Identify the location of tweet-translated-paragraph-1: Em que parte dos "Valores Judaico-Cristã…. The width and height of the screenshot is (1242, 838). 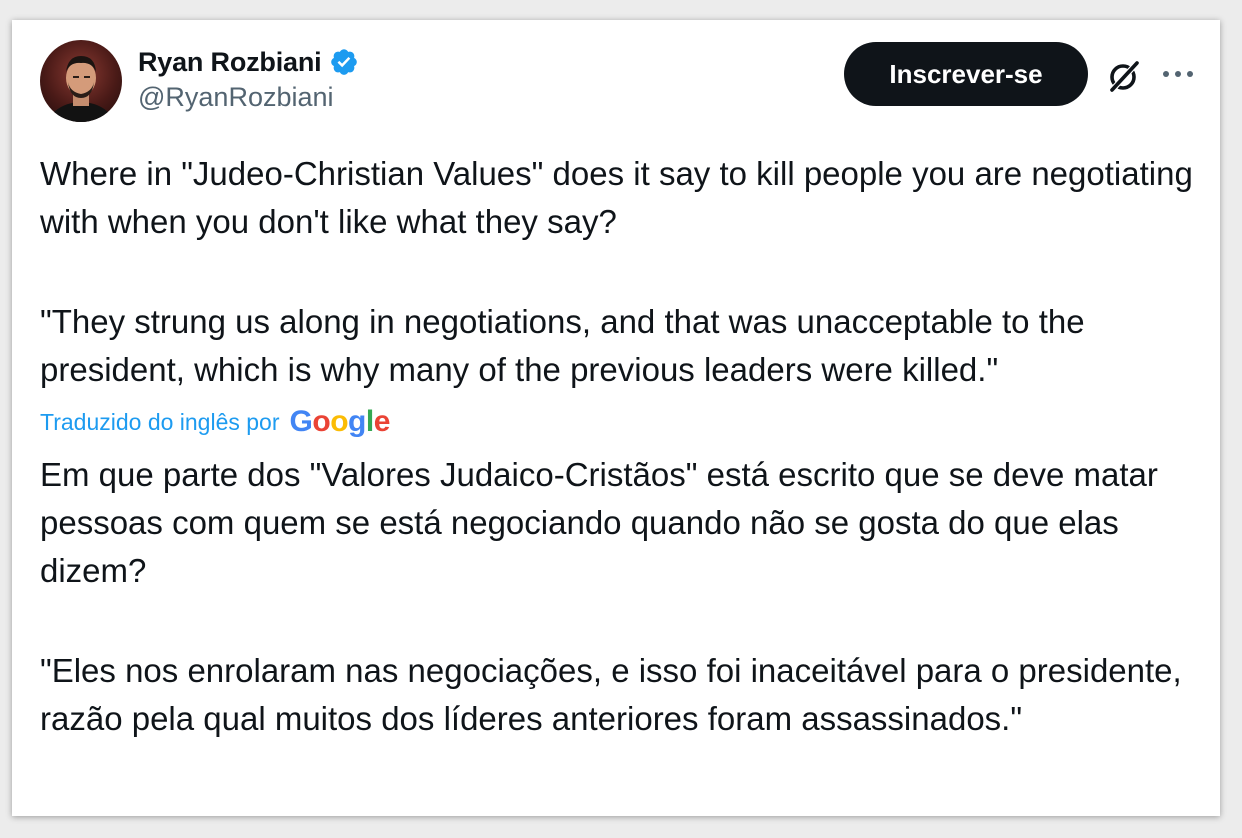
(604, 522).